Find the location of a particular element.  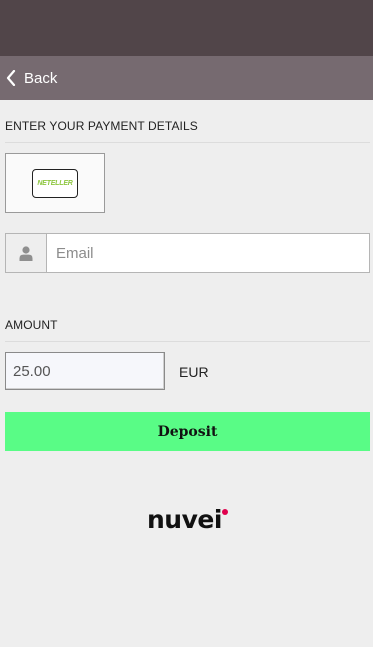

user-icon is located at coordinates (26, 253).